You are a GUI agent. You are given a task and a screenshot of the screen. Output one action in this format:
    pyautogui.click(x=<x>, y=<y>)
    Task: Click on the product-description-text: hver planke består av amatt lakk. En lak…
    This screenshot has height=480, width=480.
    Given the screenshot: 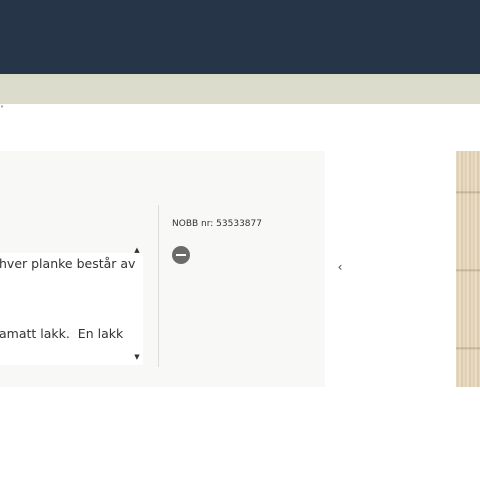 What is the action you would take?
    pyautogui.click(x=68, y=298)
    